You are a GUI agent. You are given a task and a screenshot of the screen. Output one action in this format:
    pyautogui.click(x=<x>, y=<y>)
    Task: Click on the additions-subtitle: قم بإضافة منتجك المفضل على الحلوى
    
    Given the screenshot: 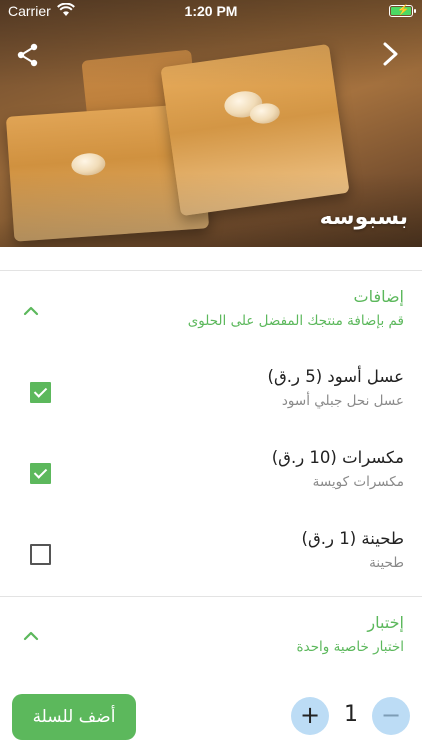 What is the action you would take?
    pyautogui.click(x=295, y=321)
    